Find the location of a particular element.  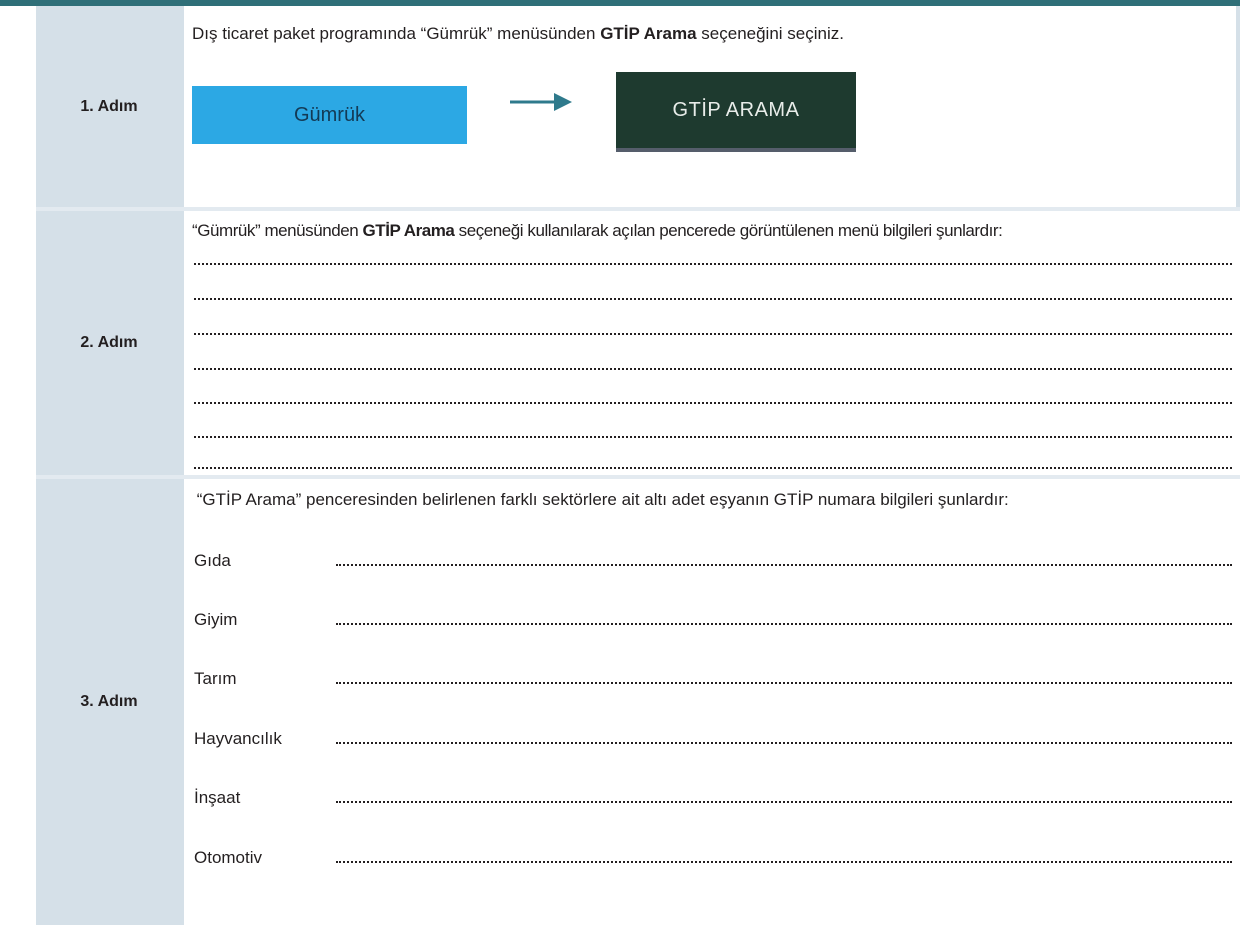

step-1-label: 1. Adım is located at coordinates (109, 106).